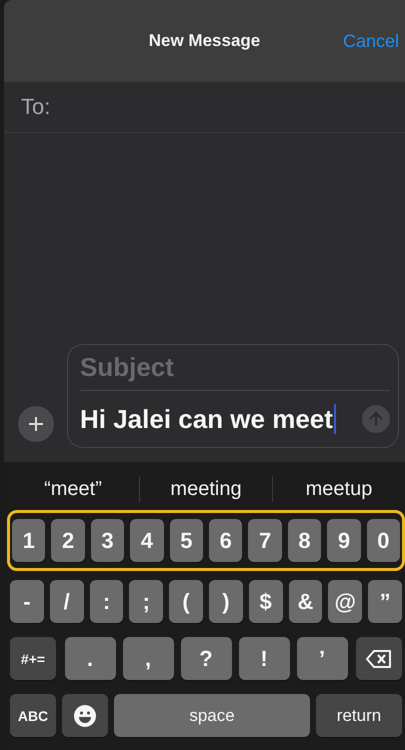 This screenshot has height=750, width=405. I want to click on add-button, so click(36, 424).